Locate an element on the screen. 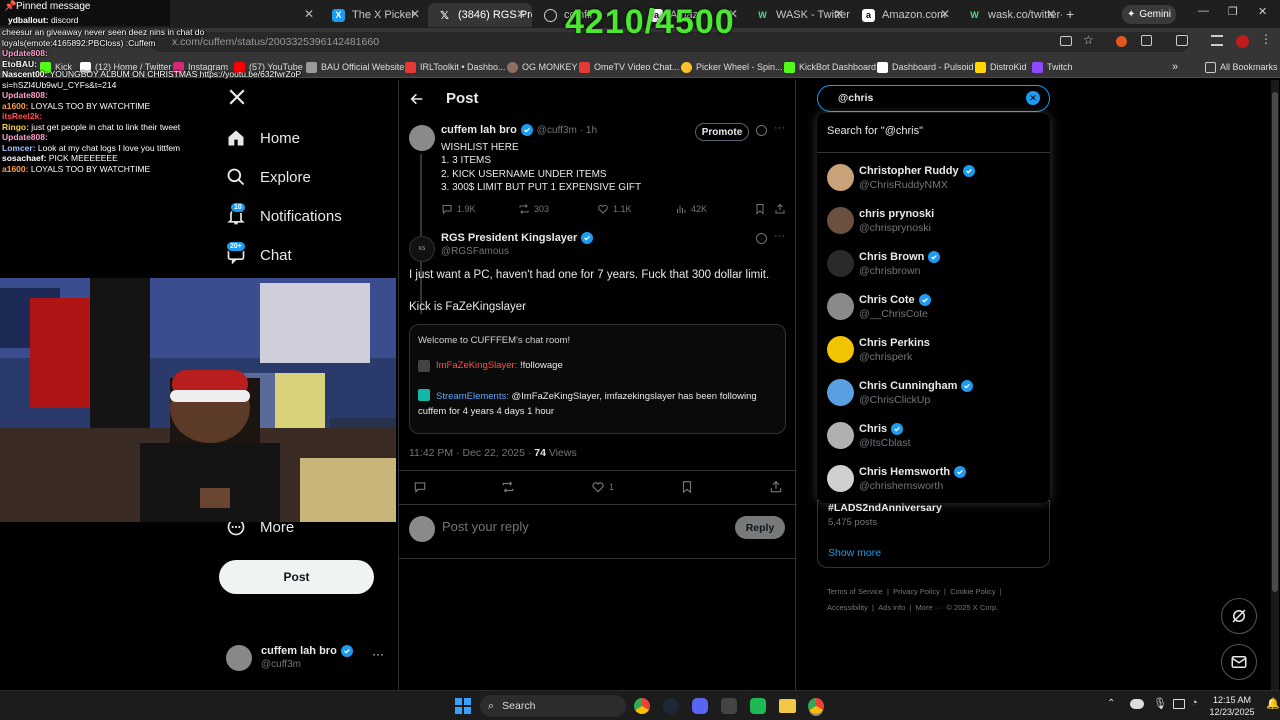  extensions-puzzle-icon is located at coordinates (1146, 40).